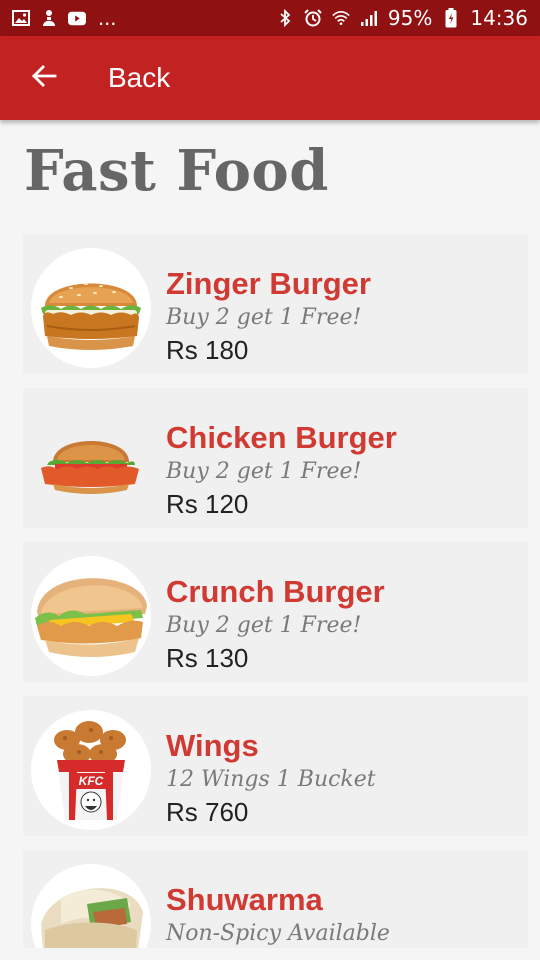  I want to click on chicken-burger-image, so click(91, 462).